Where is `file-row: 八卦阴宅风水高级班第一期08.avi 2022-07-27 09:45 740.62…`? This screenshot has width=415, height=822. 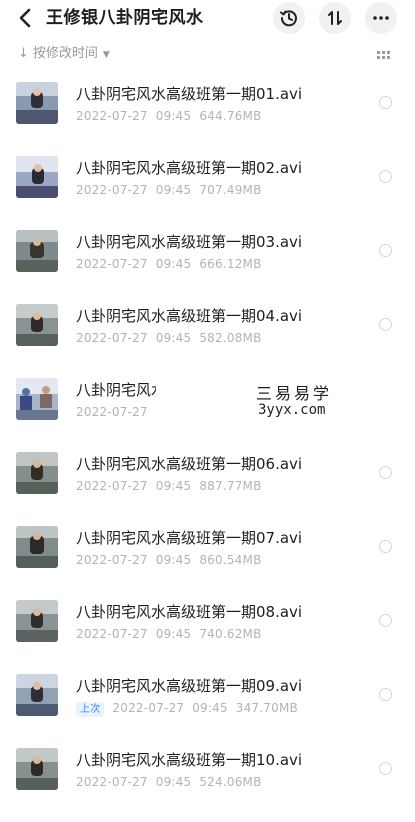 file-row: 八卦阴宅风水高级班第一期08.avi 2022-07-27 09:45 740.62… is located at coordinates (207, 637).